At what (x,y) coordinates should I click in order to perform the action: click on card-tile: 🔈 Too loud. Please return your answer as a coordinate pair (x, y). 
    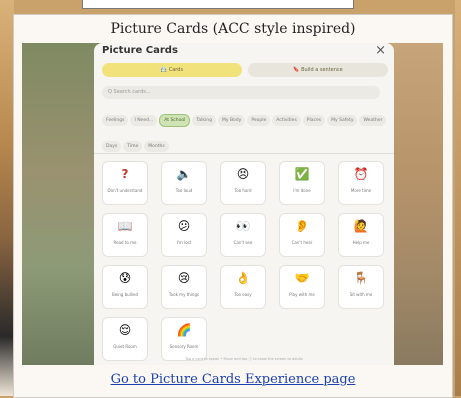
    Looking at the image, I should click on (184, 183).